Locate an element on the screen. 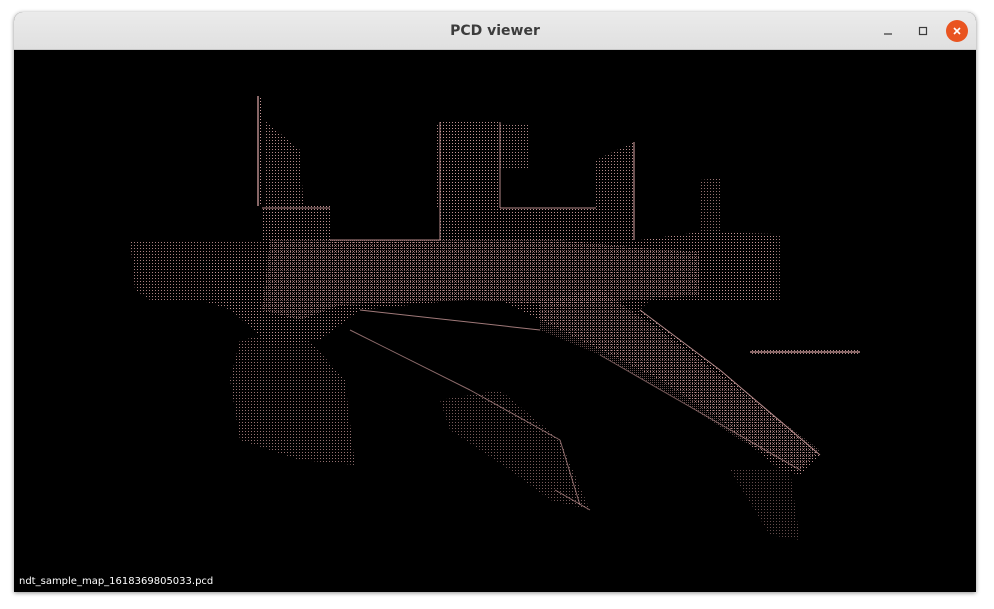  minimize-icon is located at coordinates (888, 34).